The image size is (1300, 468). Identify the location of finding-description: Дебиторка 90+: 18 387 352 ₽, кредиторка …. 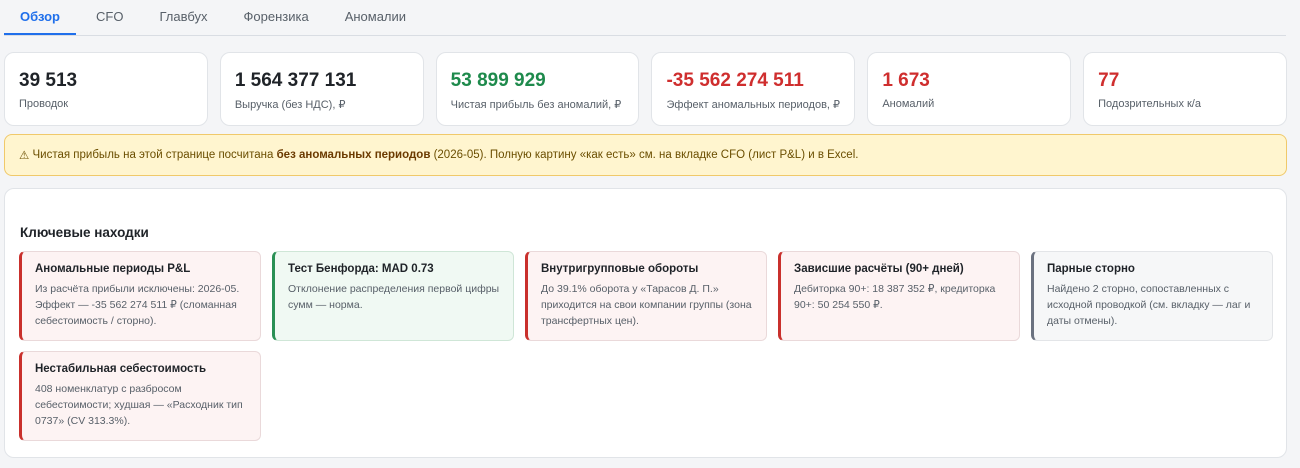
(895, 297).